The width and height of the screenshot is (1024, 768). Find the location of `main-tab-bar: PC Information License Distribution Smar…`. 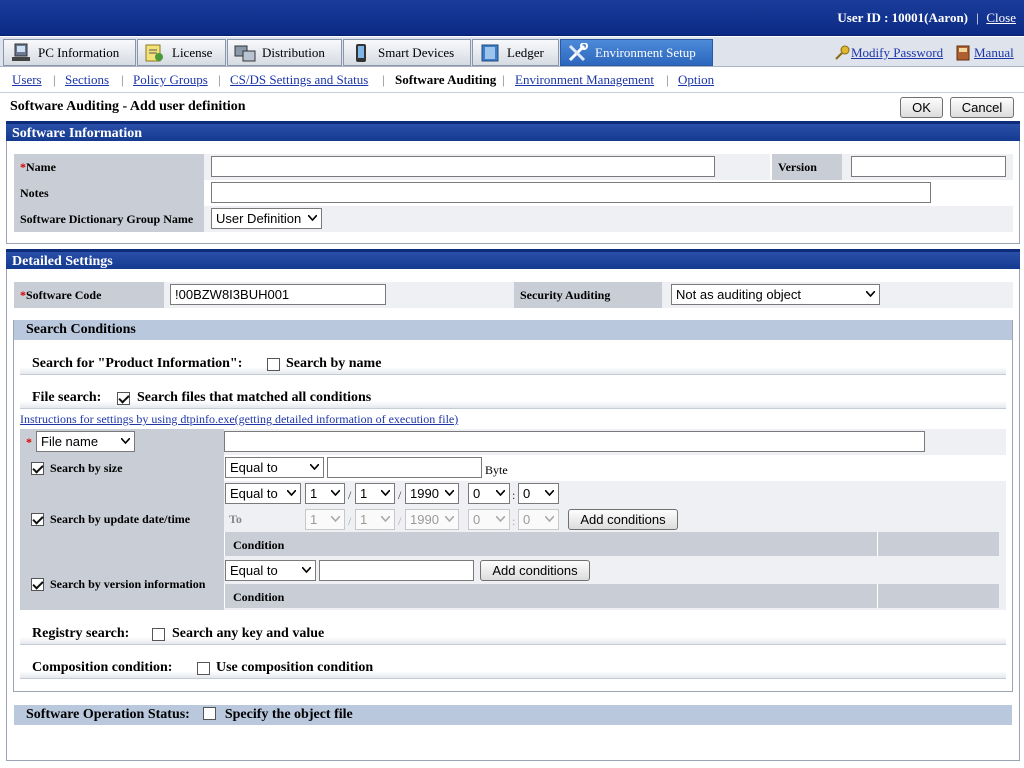

main-tab-bar: PC Information License Distribution Smar… is located at coordinates (512, 52).